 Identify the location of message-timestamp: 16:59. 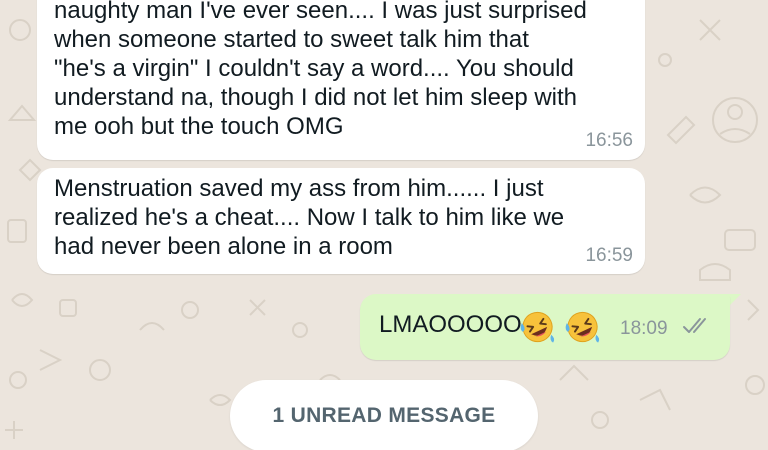
(609, 255).